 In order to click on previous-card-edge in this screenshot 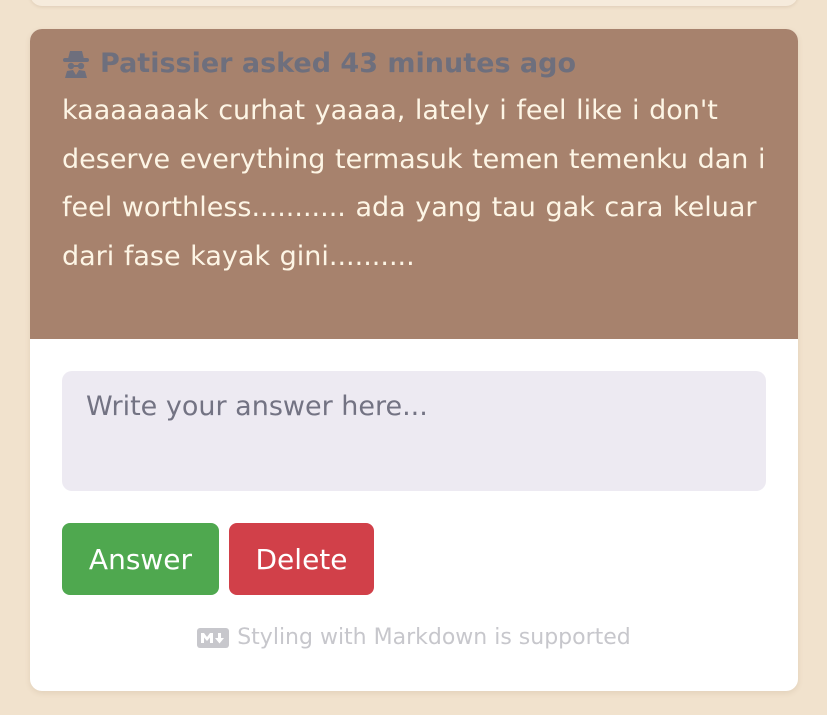, I will do `click(414, 3)`.